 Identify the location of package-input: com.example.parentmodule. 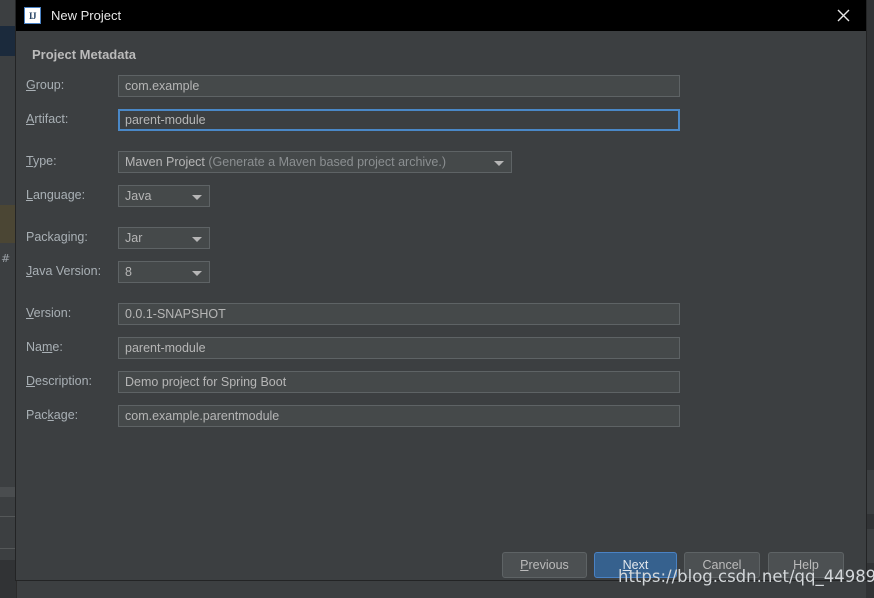
(399, 416).